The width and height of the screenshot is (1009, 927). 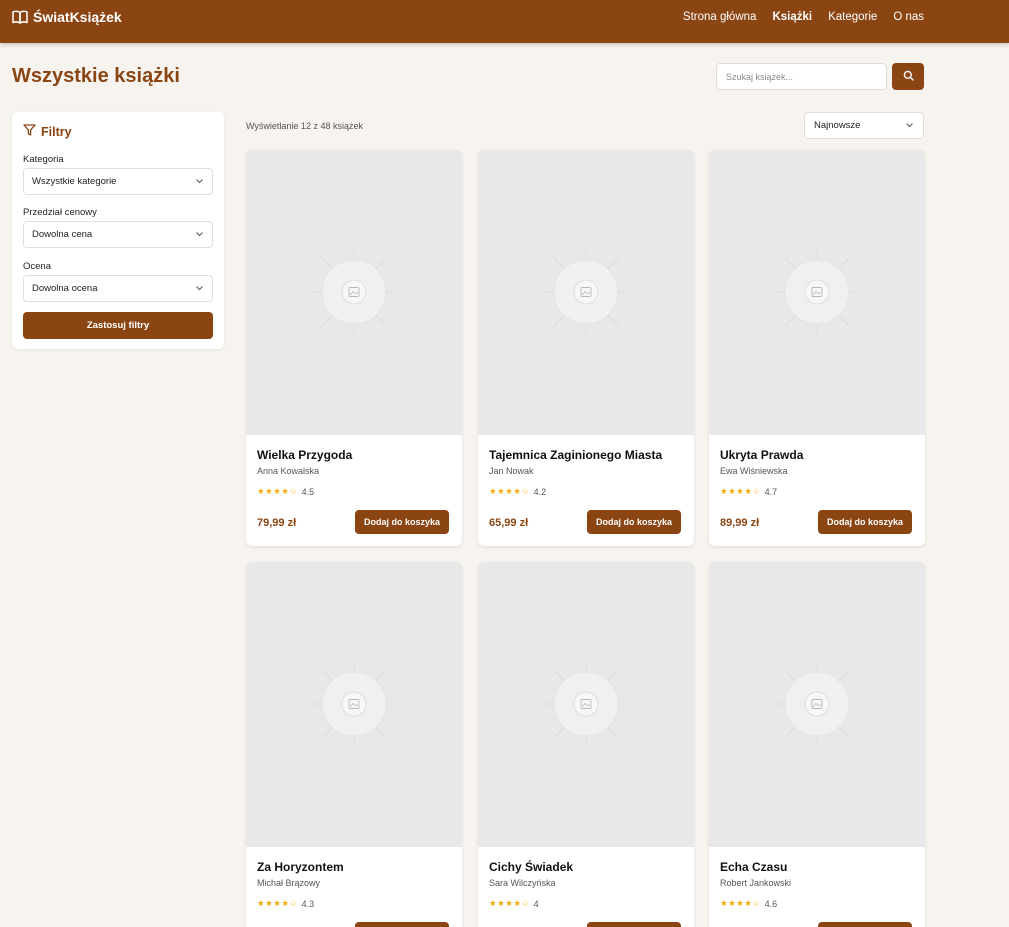 I want to click on book-price: 89,99 zł, so click(x=740, y=523).